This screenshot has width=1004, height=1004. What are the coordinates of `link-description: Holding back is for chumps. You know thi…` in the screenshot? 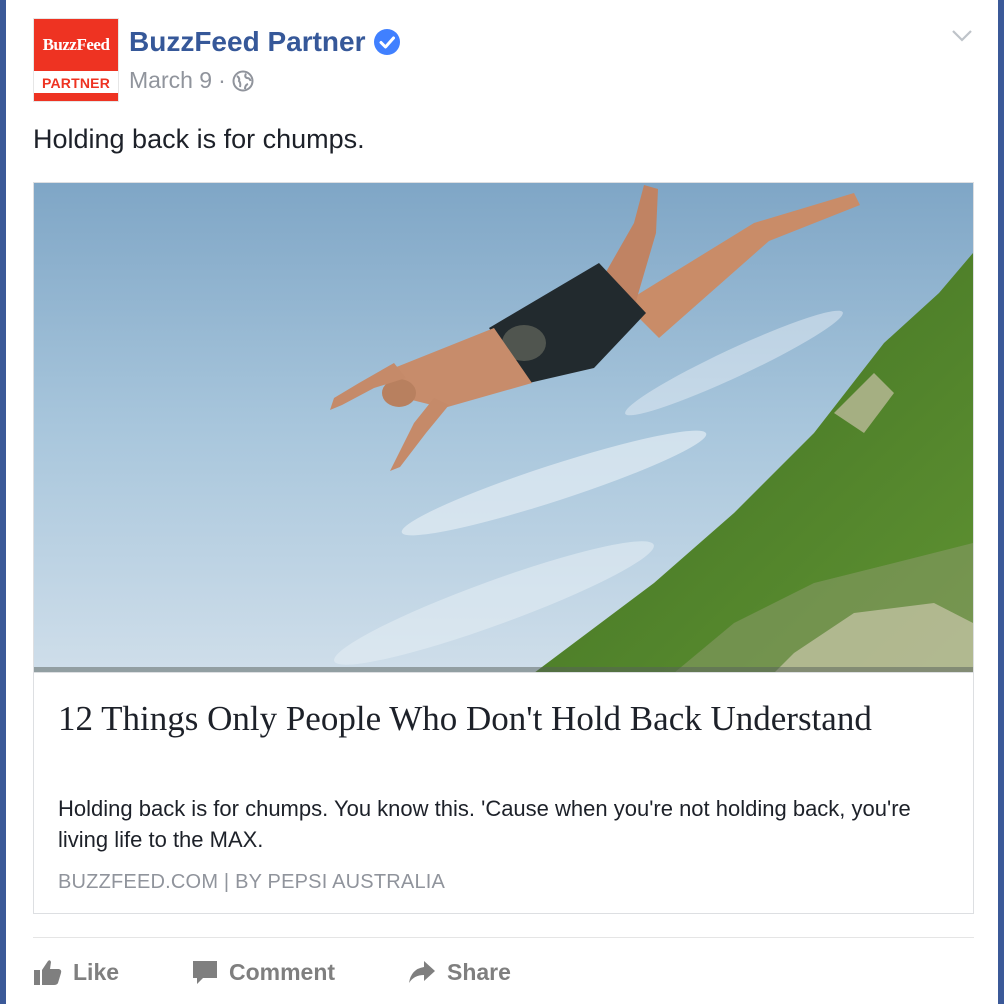 It's located at (484, 824).